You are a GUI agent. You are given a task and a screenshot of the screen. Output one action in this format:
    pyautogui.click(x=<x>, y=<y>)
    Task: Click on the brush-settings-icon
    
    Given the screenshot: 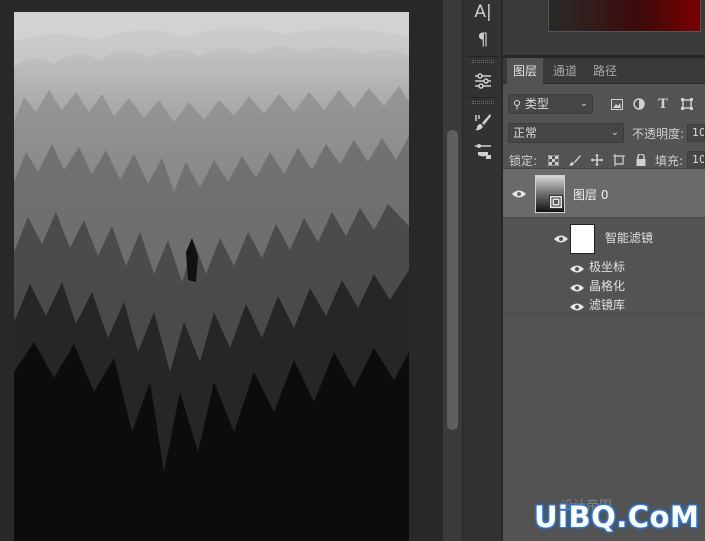 What is the action you would take?
    pyautogui.click(x=483, y=151)
    